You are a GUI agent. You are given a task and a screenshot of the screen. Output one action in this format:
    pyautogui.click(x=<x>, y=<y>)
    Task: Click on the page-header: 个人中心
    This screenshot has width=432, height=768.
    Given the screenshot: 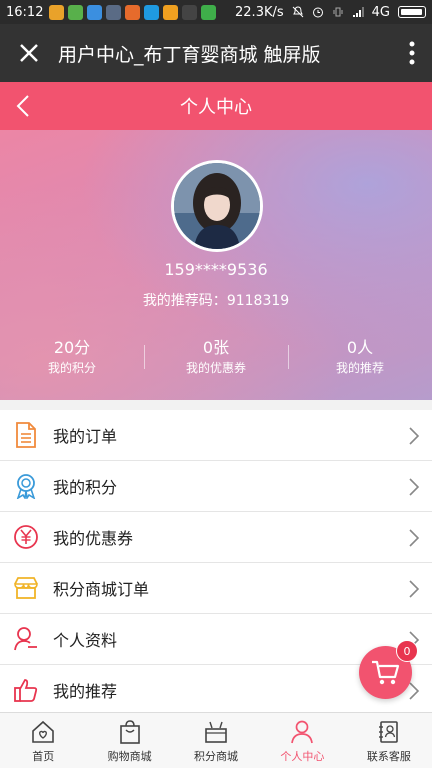 What is the action you would take?
    pyautogui.click(x=216, y=106)
    